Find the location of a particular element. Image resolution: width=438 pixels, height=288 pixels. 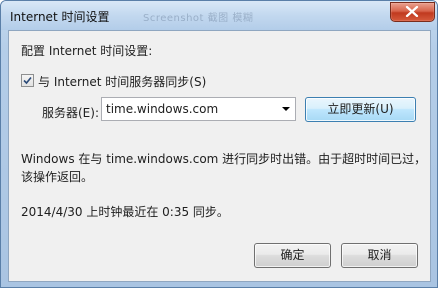

status-message-line-2: 该操作返回。 is located at coordinates (57, 177).